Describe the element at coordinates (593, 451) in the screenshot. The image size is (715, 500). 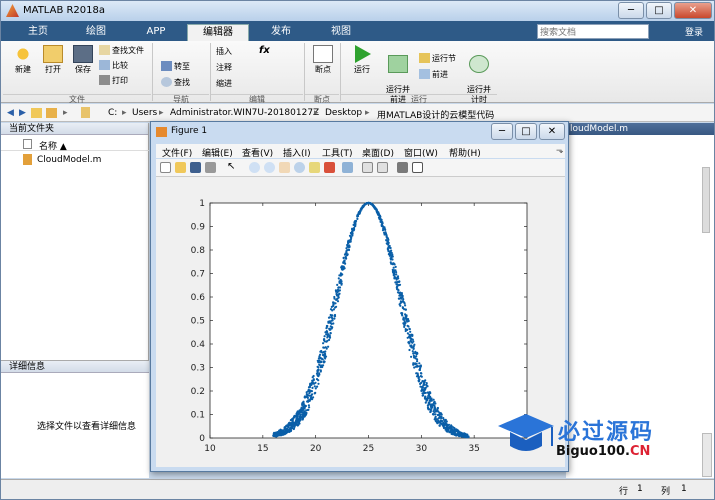
I see `watermark-domain: Biguo100.` at that location.